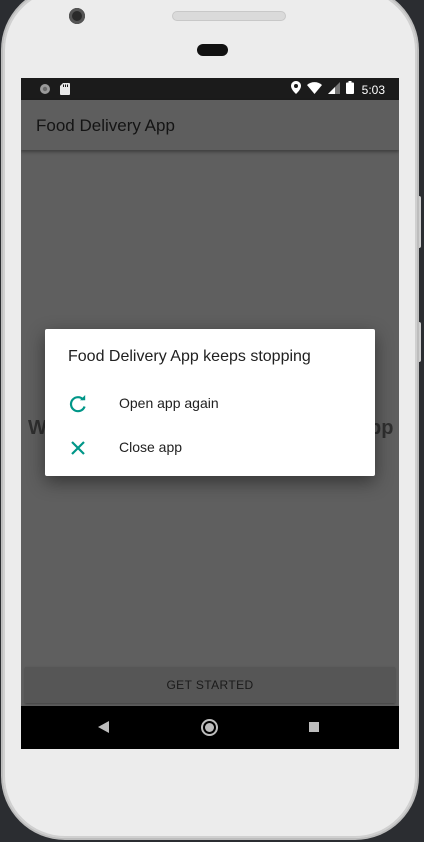 Image resolution: width=424 pixels, height=842 pixels. I want to click on refresh-icon, so click(78, 404).